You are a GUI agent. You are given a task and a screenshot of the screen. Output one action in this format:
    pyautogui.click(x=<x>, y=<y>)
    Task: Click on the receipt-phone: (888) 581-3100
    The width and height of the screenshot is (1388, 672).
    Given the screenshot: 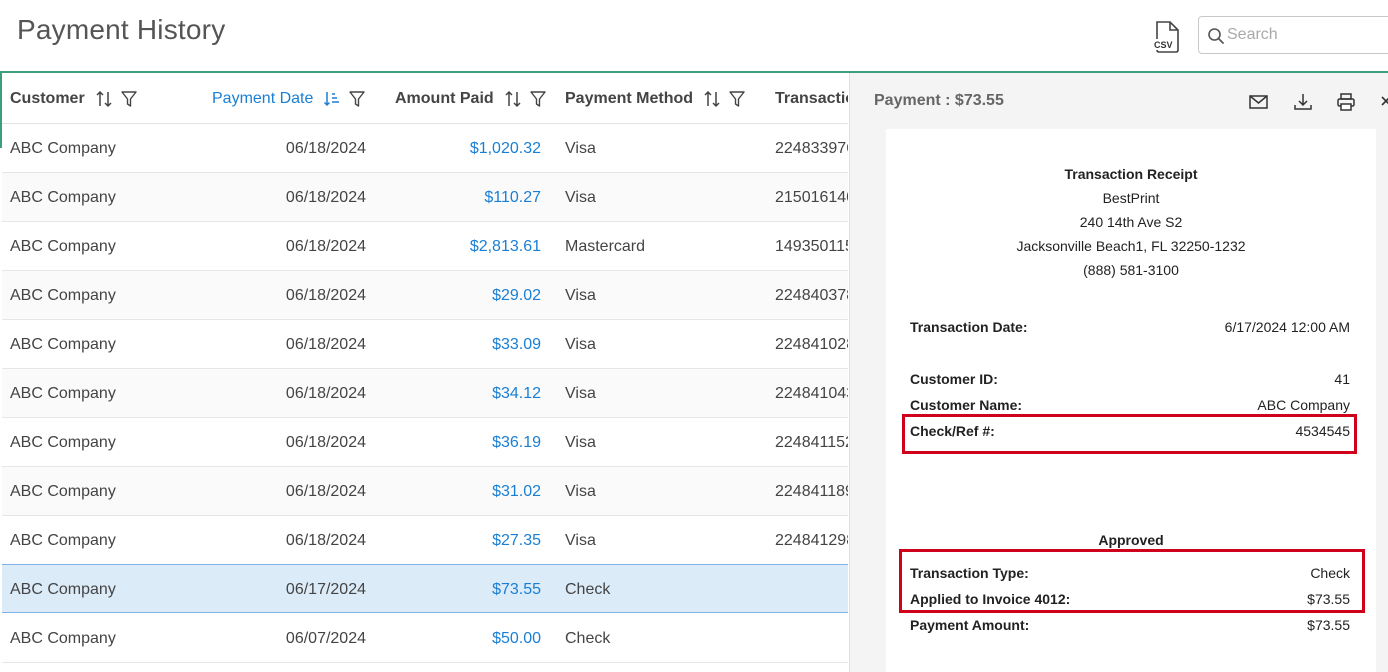 What is the action you would take?
    pyautogui.click(x=1131, y=270)
    